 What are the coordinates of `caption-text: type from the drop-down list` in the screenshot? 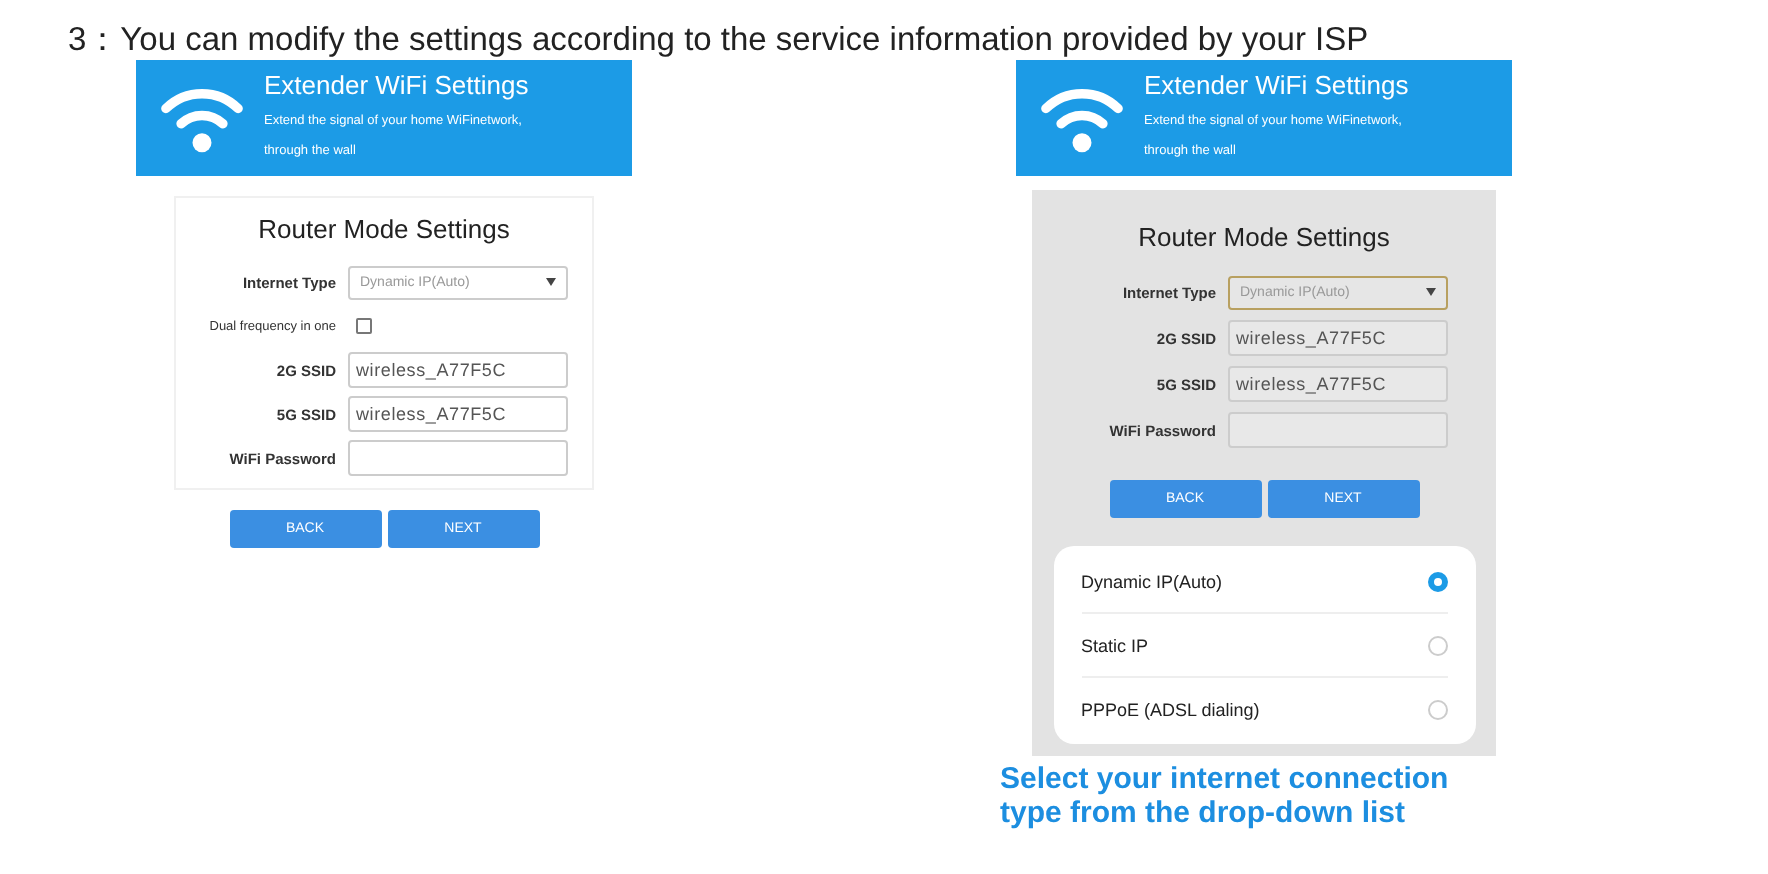 It's located at (1203, 813).